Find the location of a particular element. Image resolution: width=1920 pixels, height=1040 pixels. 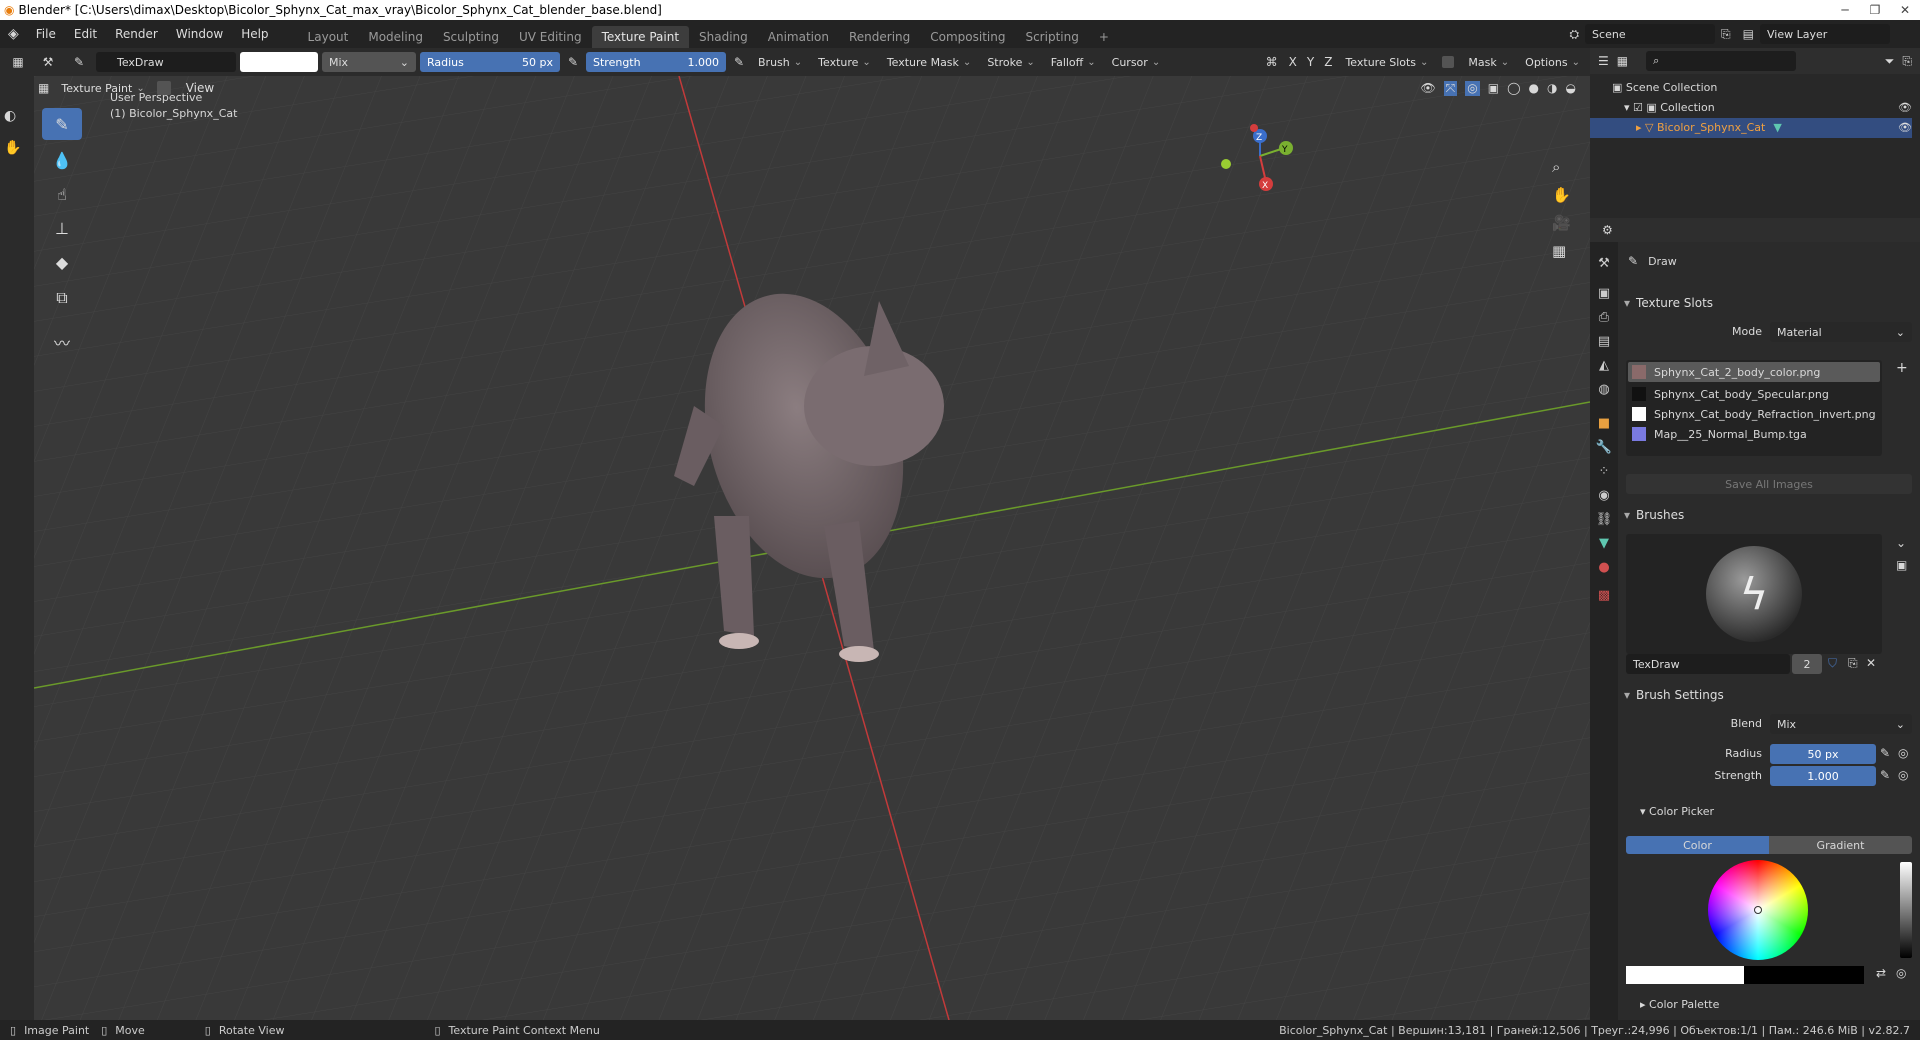

menu-falloff: Falloff is located at coordinates (1073, 62).